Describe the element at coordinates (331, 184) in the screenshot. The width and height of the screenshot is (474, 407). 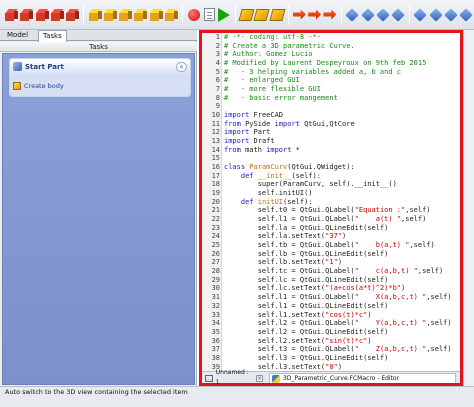
I see `code-line: 18 super(ParamCurv, self).__init__()` at that location.